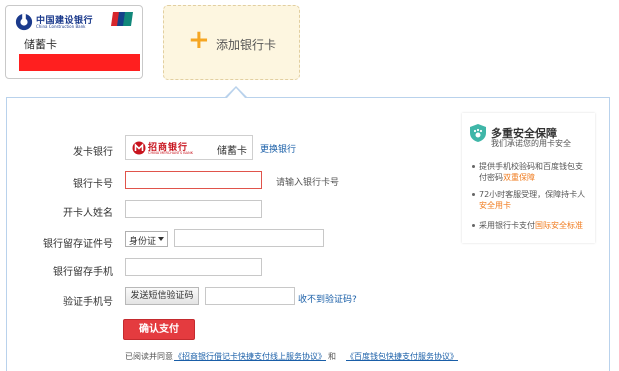  Describe the element at coordinates (93, 184) in the screenshot. I see `card-number-label: 银行卡号` at that location.